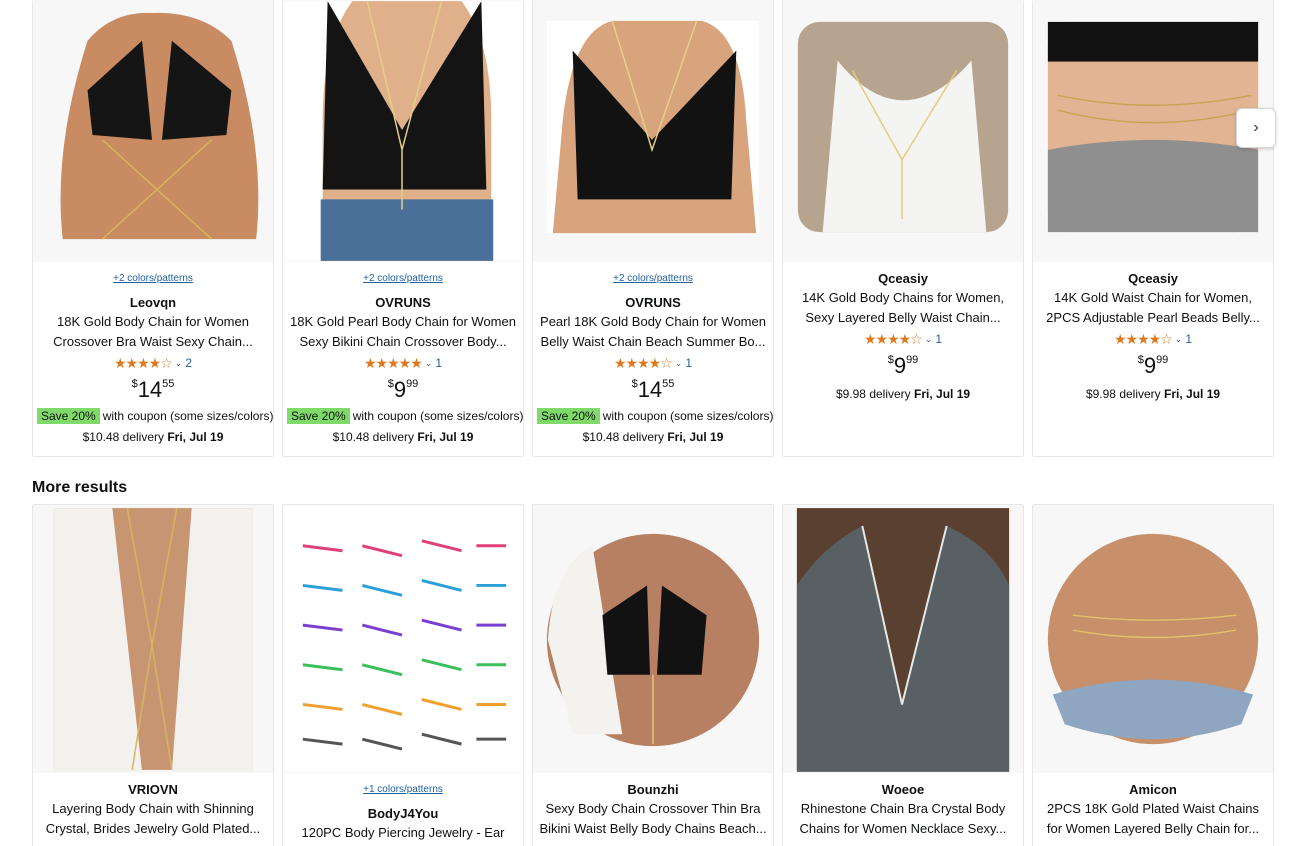 The image size is (1314, 846). What do you see at coordinates (403, 813) in the screenshot?
I see `brand-name: BodyJ4You` at bounding box center [403, 813].